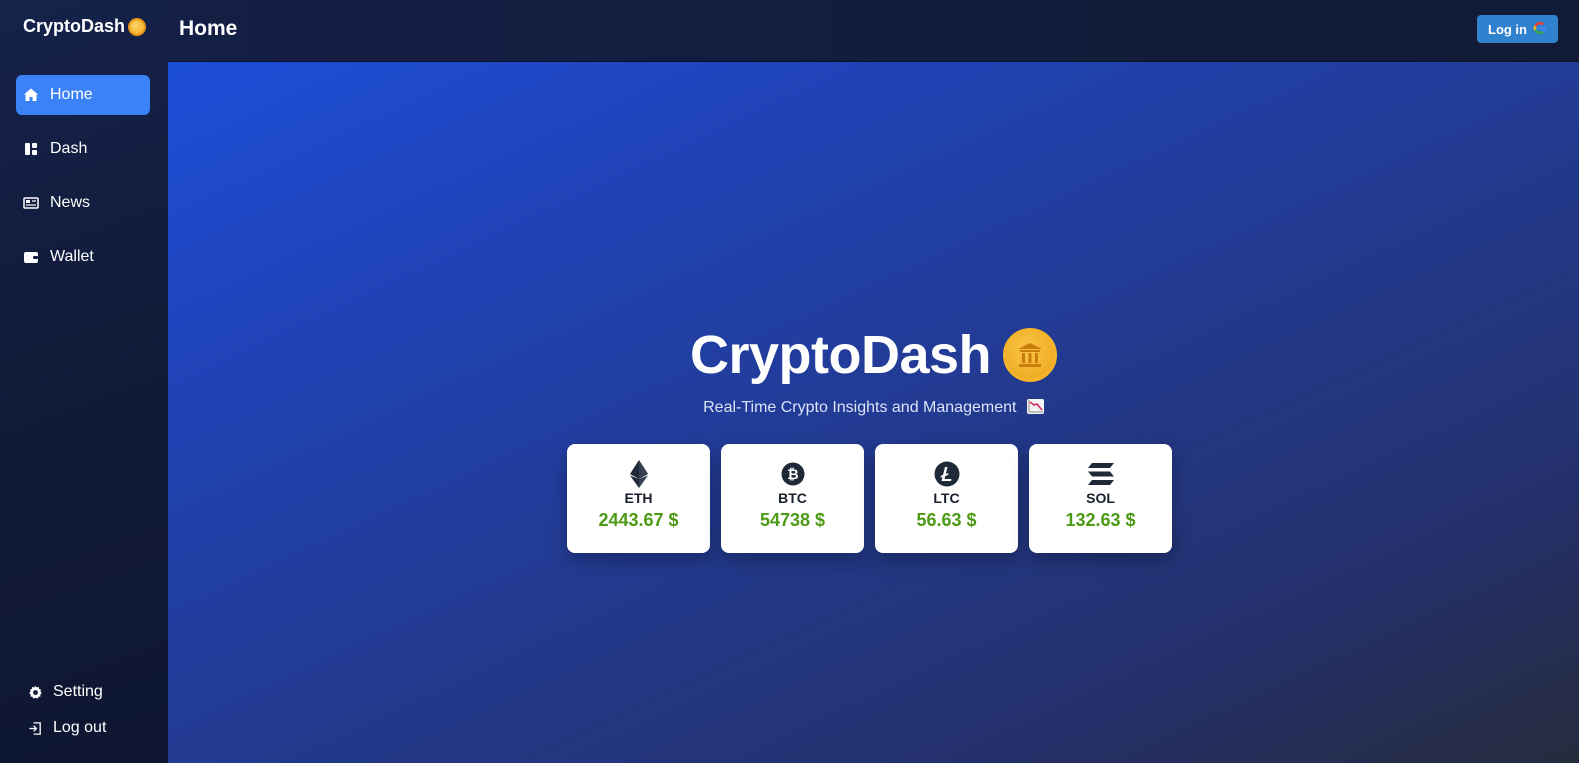  What do you see at coordinates (137, 26) in the screenshot?
I see `coin-icon` at bounding box center [137, 26].